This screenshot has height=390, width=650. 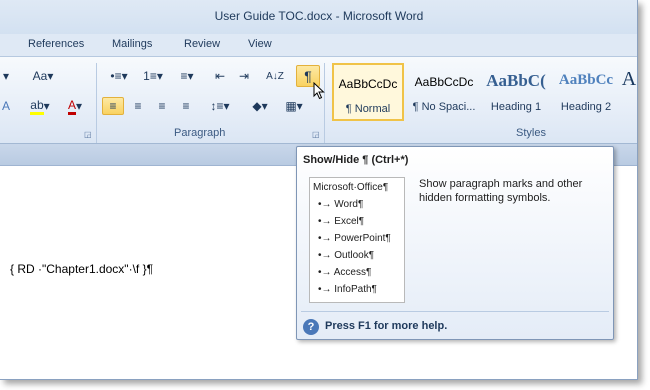 What do you see at coordinates (132, 44) in the screenshot?
I see `tab-mailings: Mailings` at bounding box center [132, 44].